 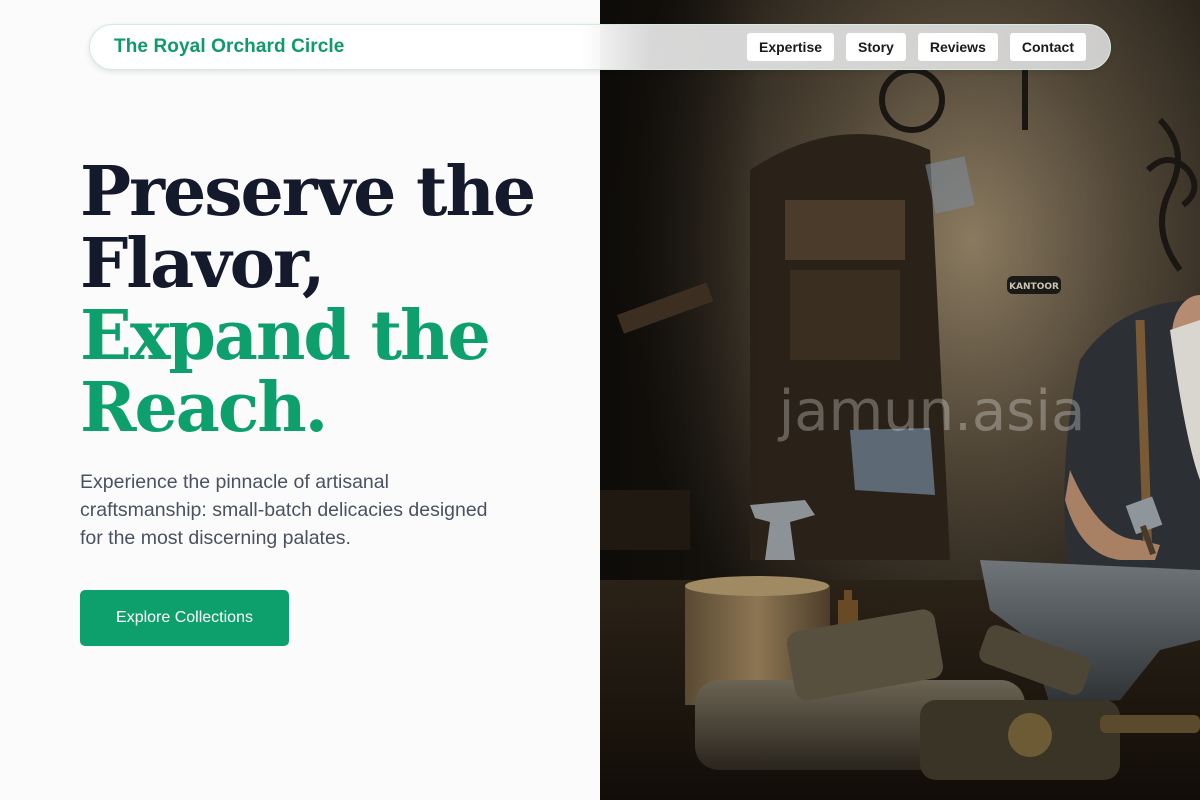 What do you see at coordinates (204, 408) in the screenshot?
I see `headline-accent-line-2: Reach.` at bounding box center [204, 408].